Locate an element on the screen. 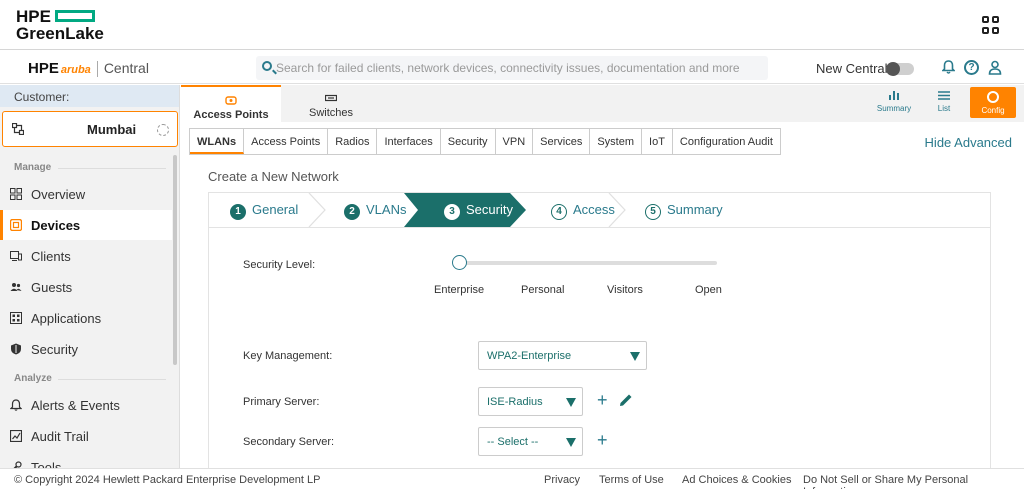  greenlake-logo-text: GreenLake is located at coordinates (60, 33).